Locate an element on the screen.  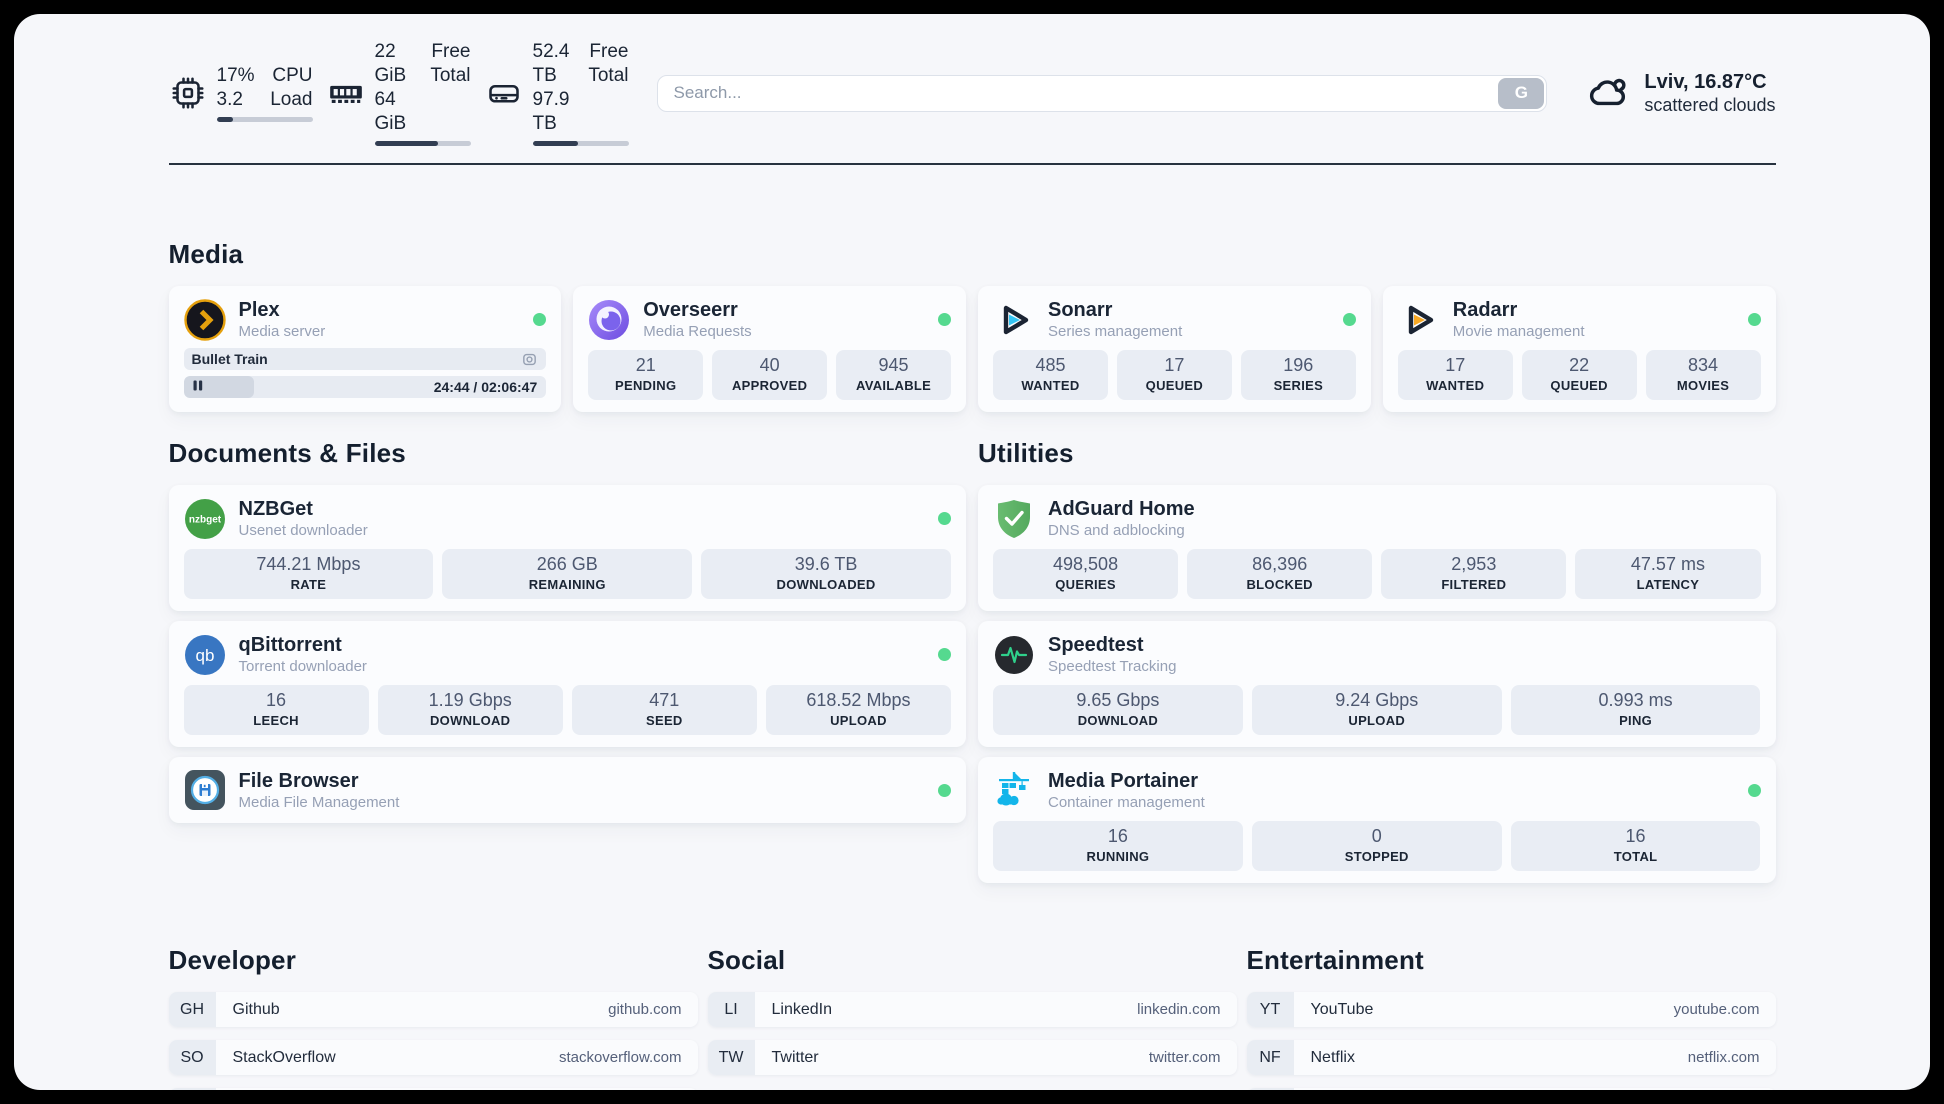
bookmark-stackoverflow: SO StackOverflow stackoverflow.com is located at coordinates (433, 1057).